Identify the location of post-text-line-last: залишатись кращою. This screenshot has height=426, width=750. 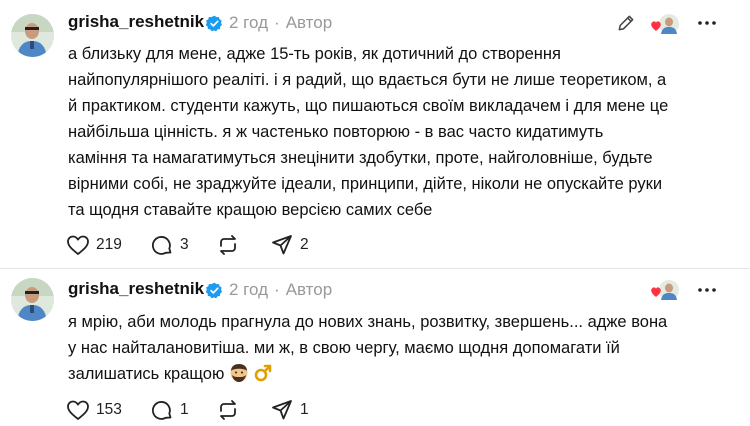
(388, 374).